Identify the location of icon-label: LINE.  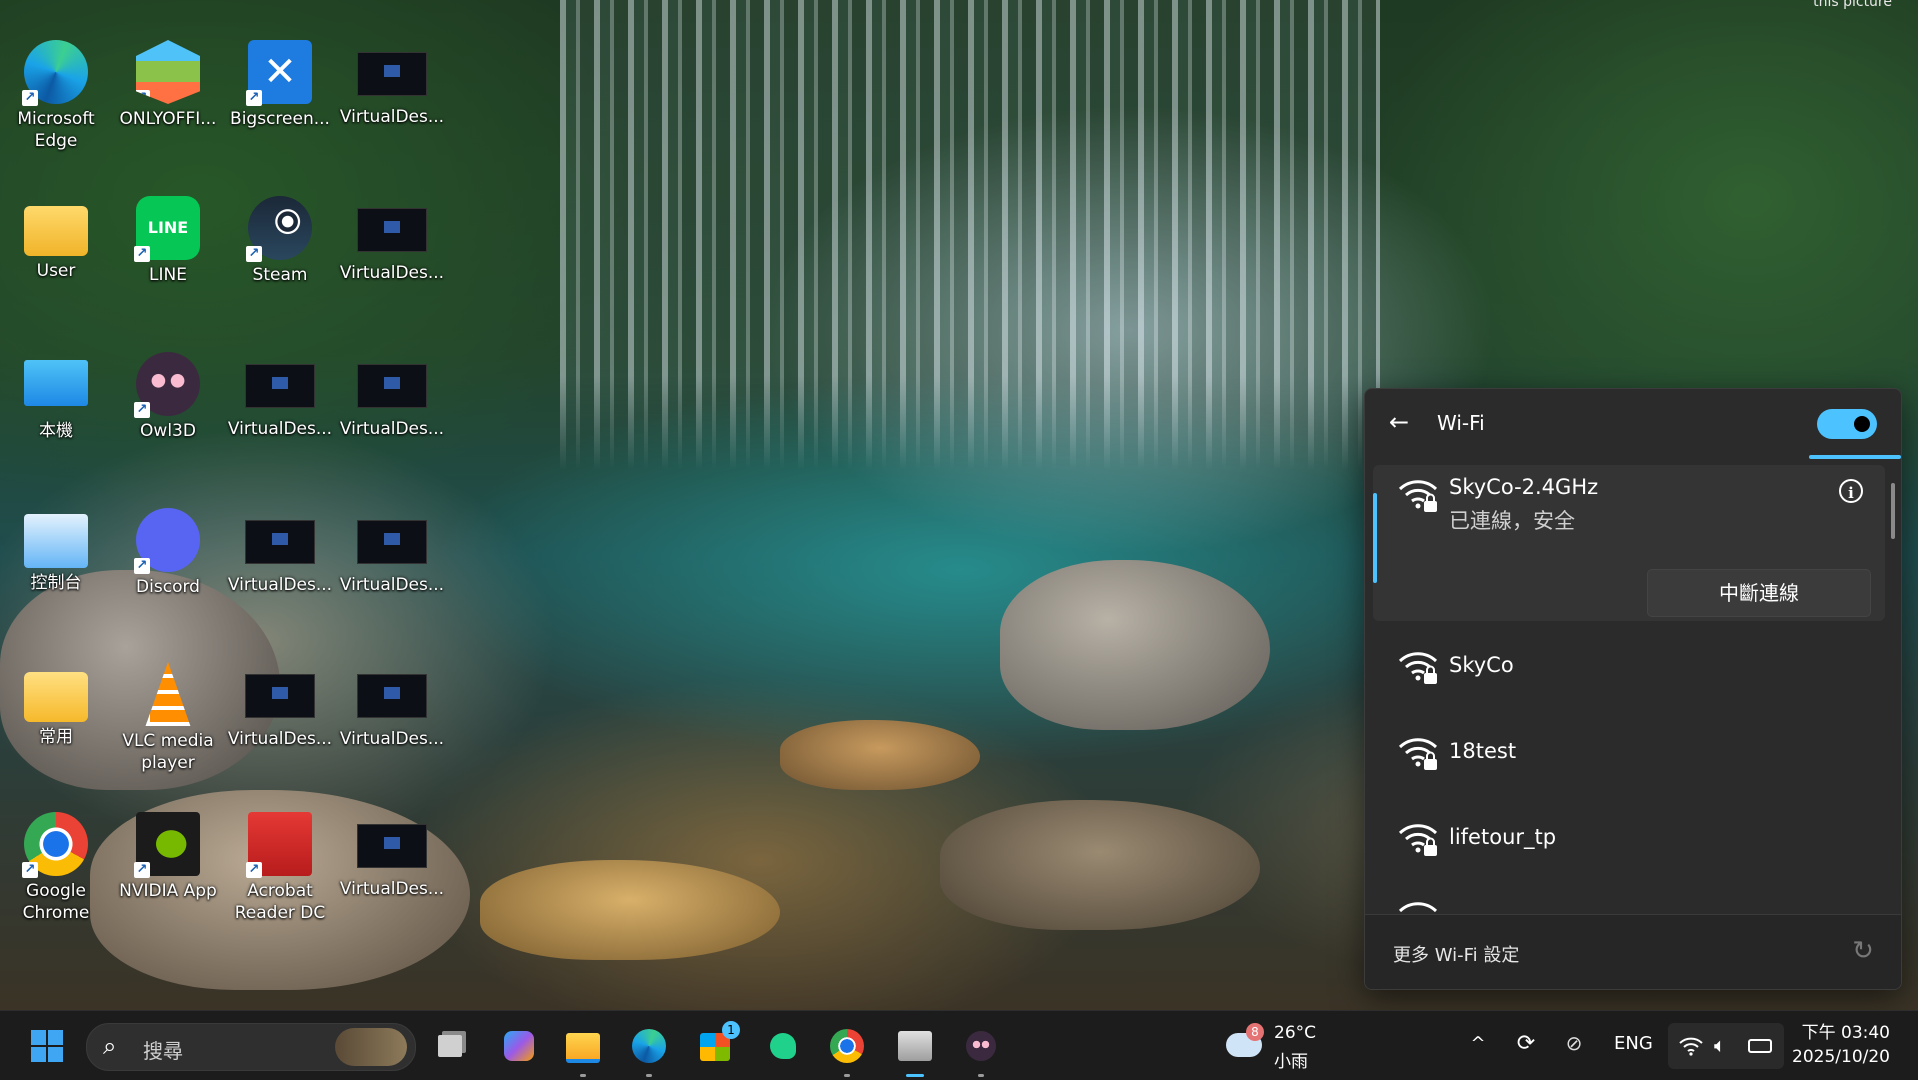
(168, 275).